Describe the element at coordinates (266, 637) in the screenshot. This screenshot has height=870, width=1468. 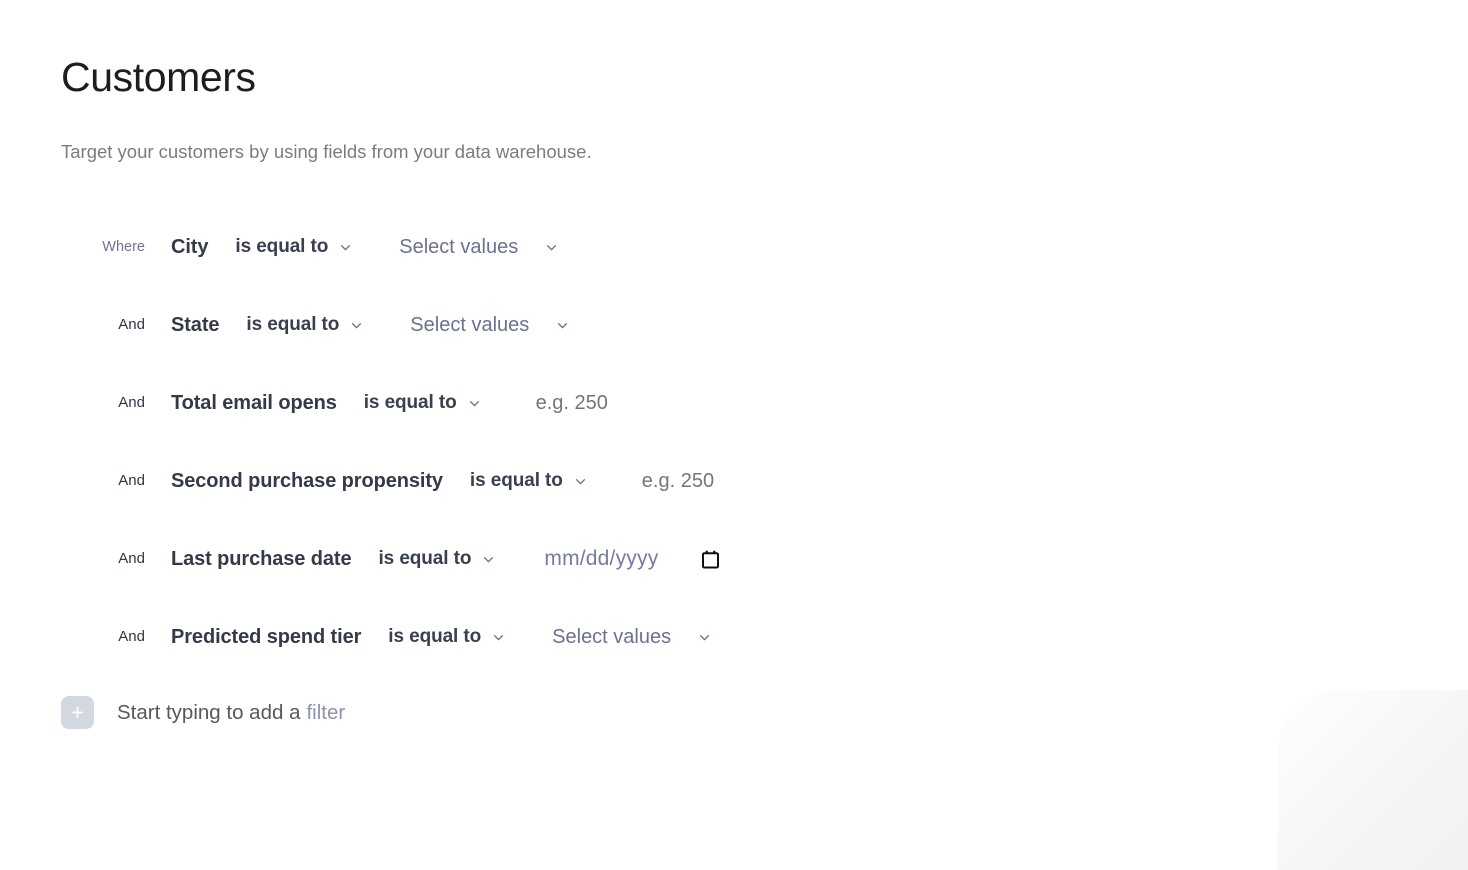
I see `filter-field-name: Predicted spend tier` at that location.